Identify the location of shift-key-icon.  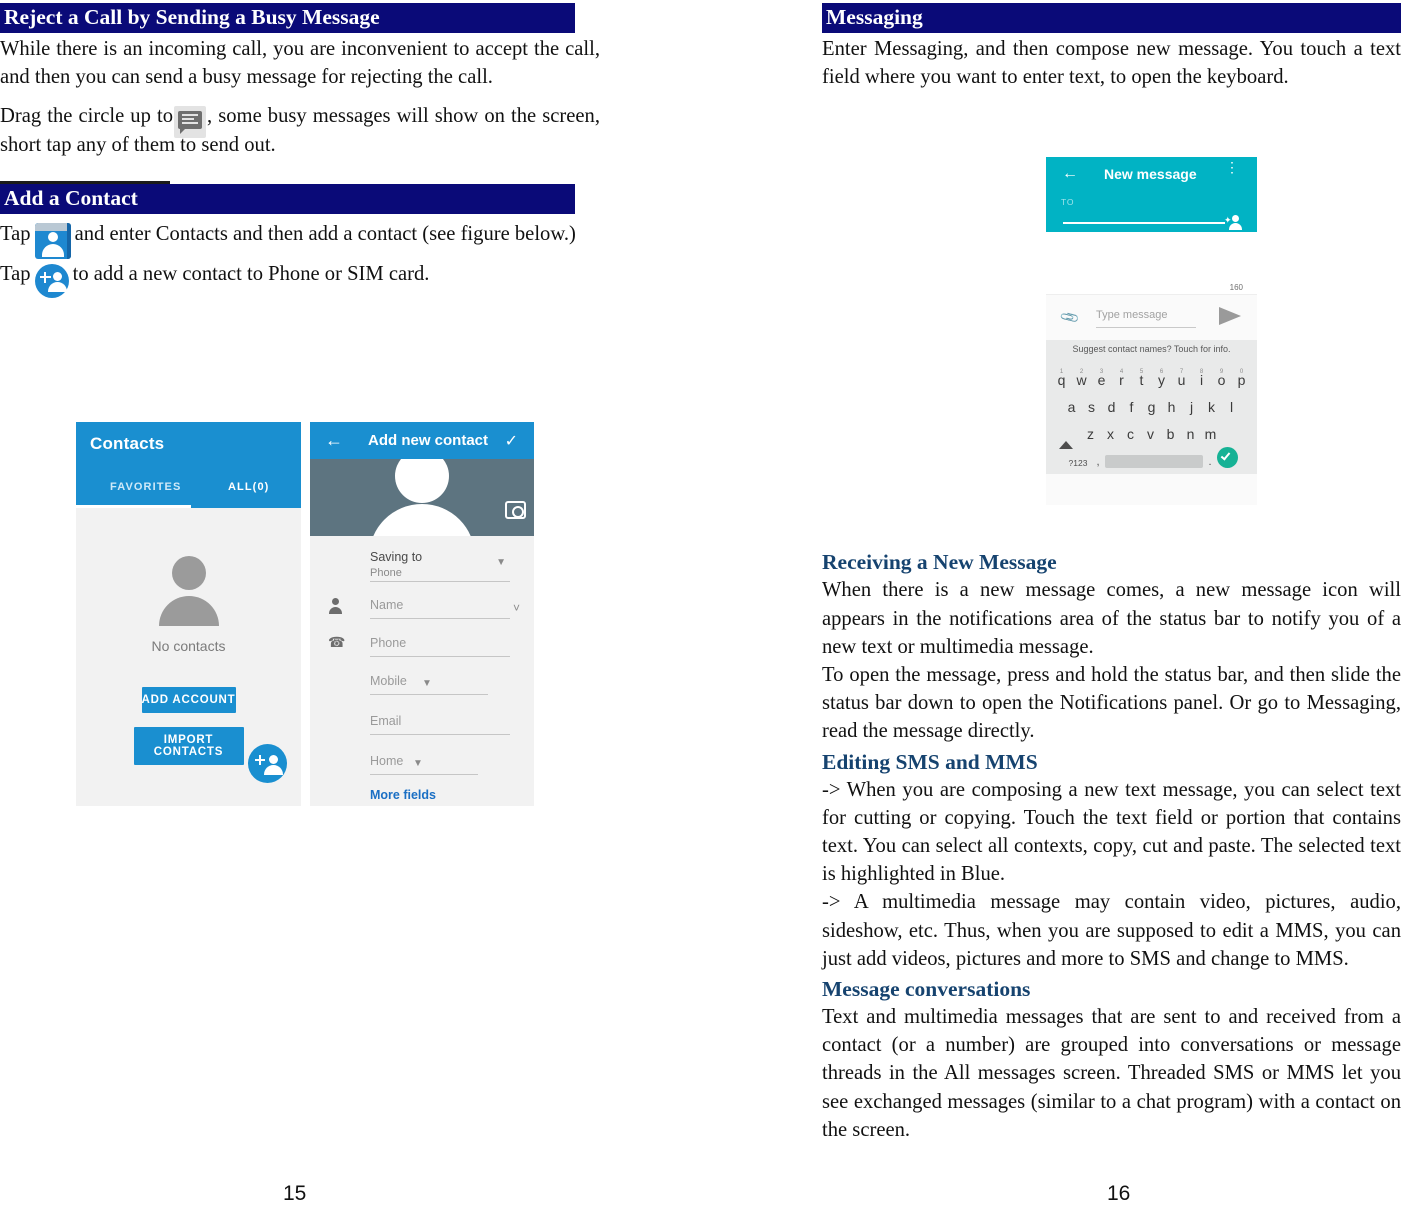
(1069, 436).